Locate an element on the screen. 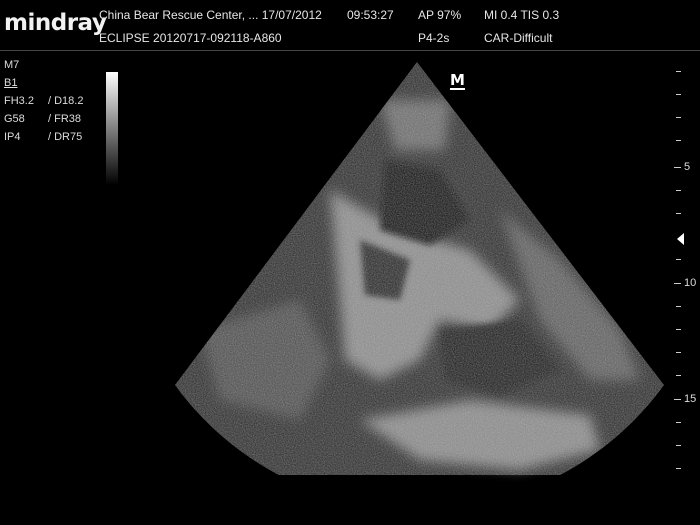  depth-label-15: 15 is located at coordinates (690, 399).